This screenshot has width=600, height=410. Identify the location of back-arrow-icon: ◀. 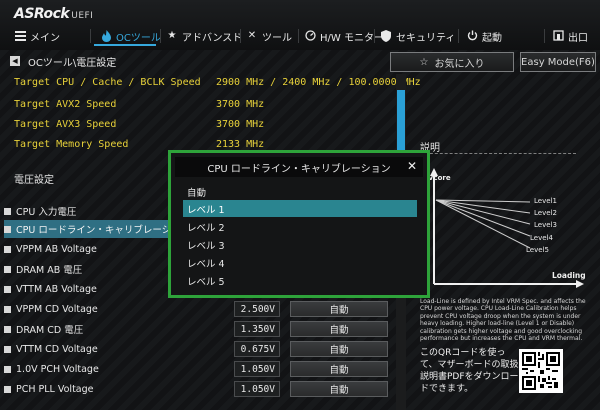
(15, 61).